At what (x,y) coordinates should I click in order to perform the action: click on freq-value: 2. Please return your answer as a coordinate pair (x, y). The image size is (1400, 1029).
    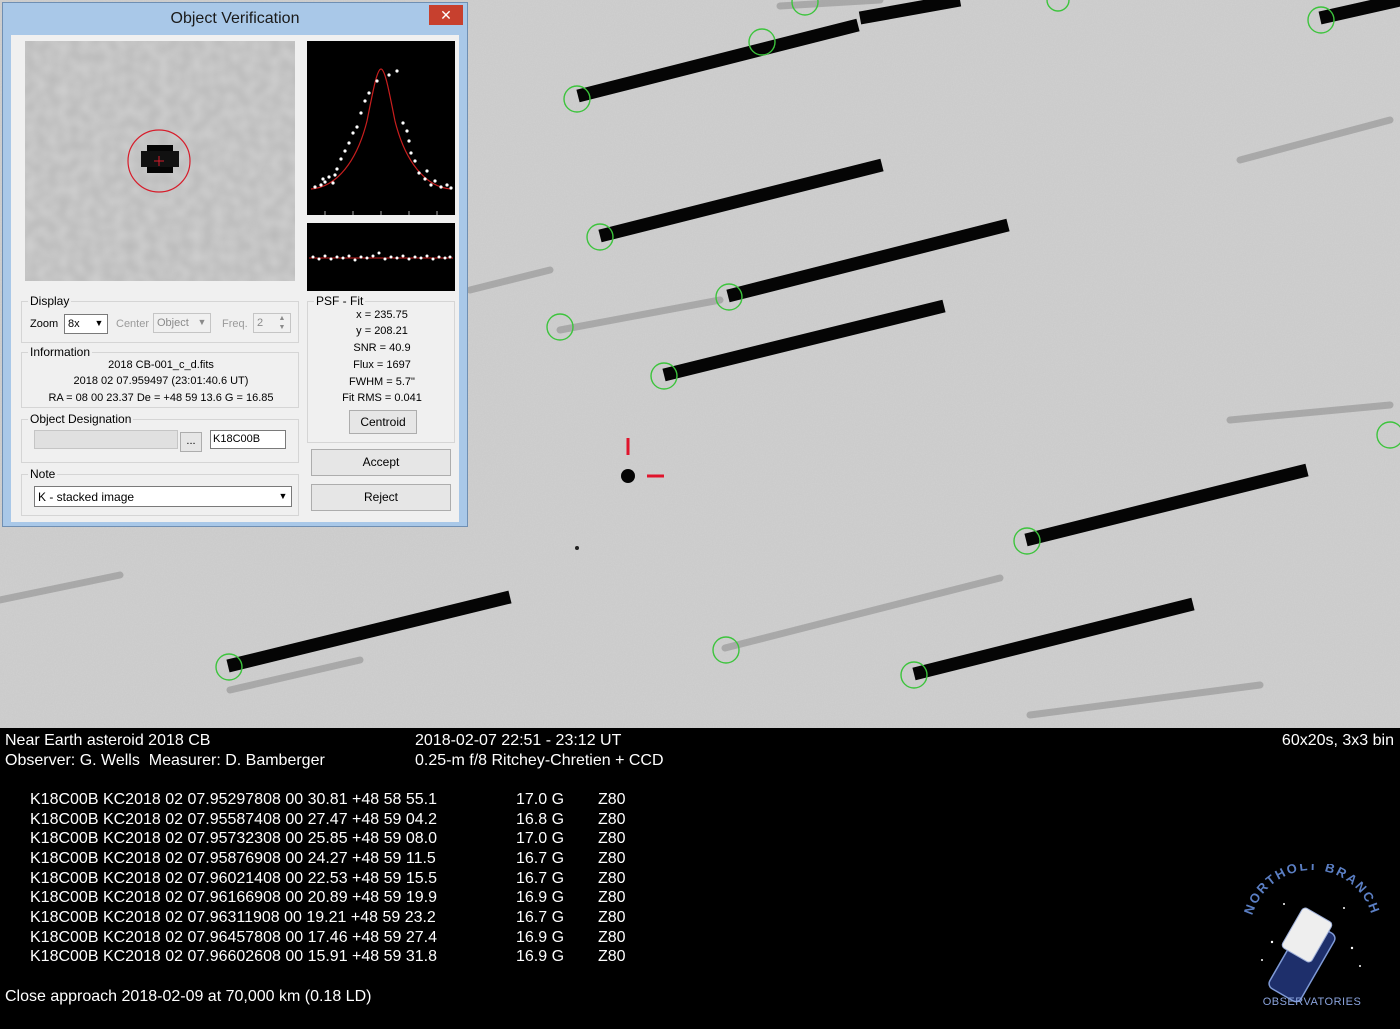
    Looking at the image, I should click on (260, 323).